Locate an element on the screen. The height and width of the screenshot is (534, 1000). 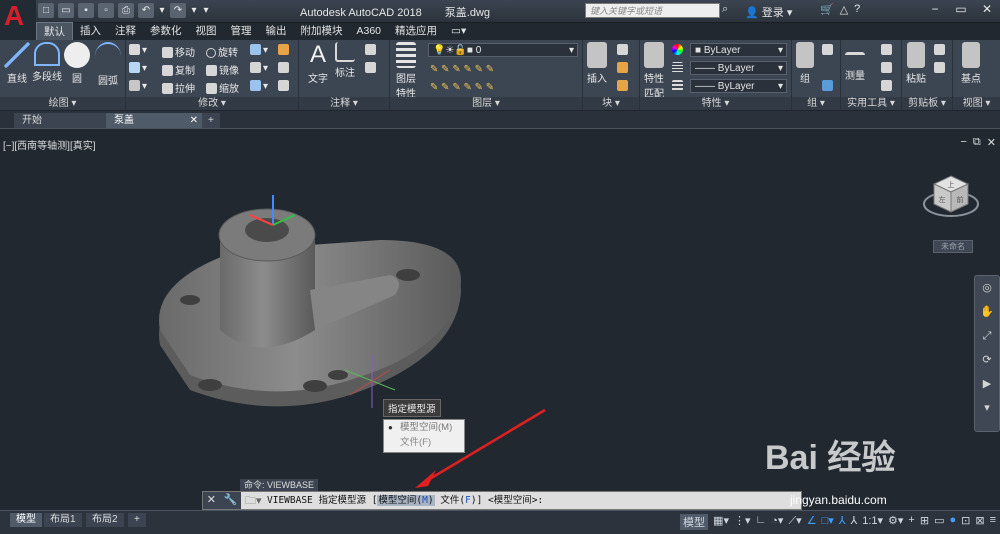
panel-groups-title: 组 ▾ is located at coordinates (816, 103).